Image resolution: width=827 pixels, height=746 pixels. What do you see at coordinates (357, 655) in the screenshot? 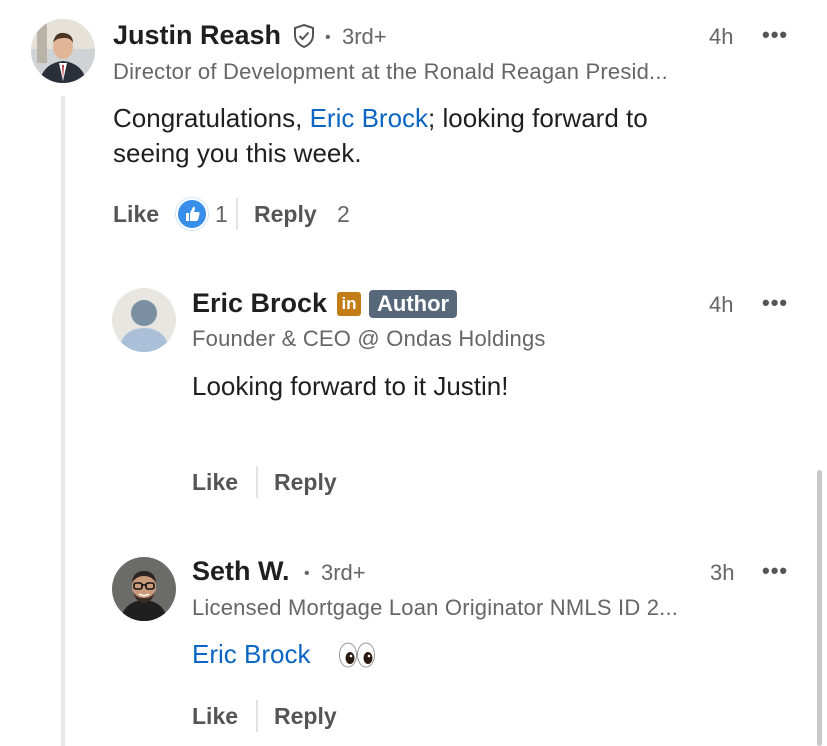
I see `eyes-emoji-icon` at bounding box center [357, 655].